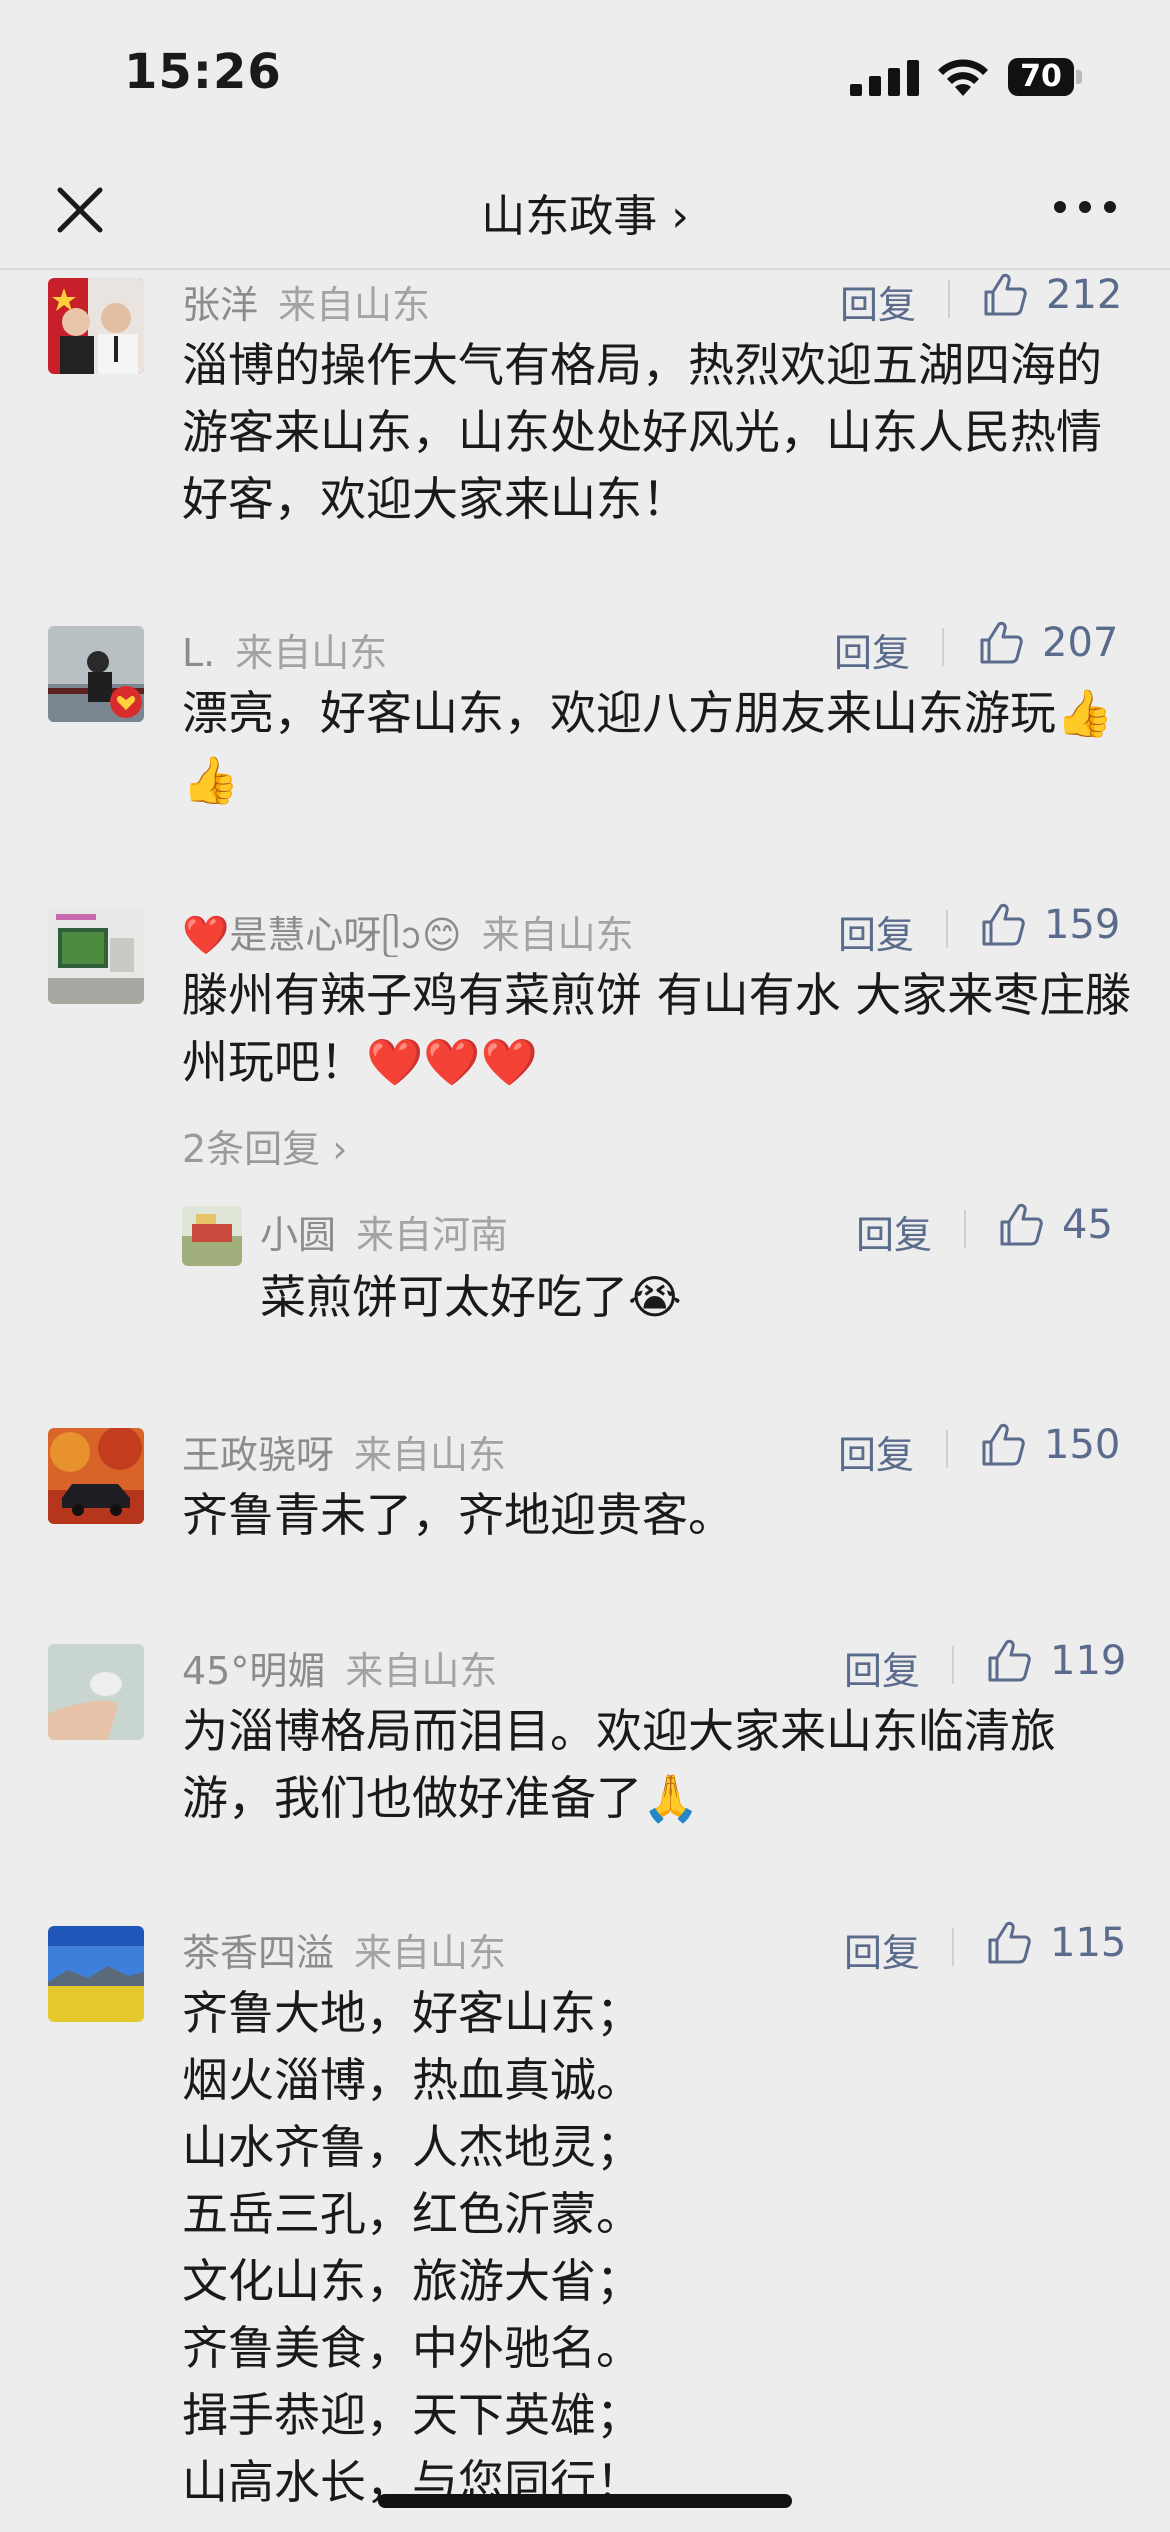 The width and height of the screenshot is (1170, 2532). What do you see at coordinates (253, 1671) in the screenshot?
I see `commenter-name: 45°明媚` at bounding box center [253, 1671].